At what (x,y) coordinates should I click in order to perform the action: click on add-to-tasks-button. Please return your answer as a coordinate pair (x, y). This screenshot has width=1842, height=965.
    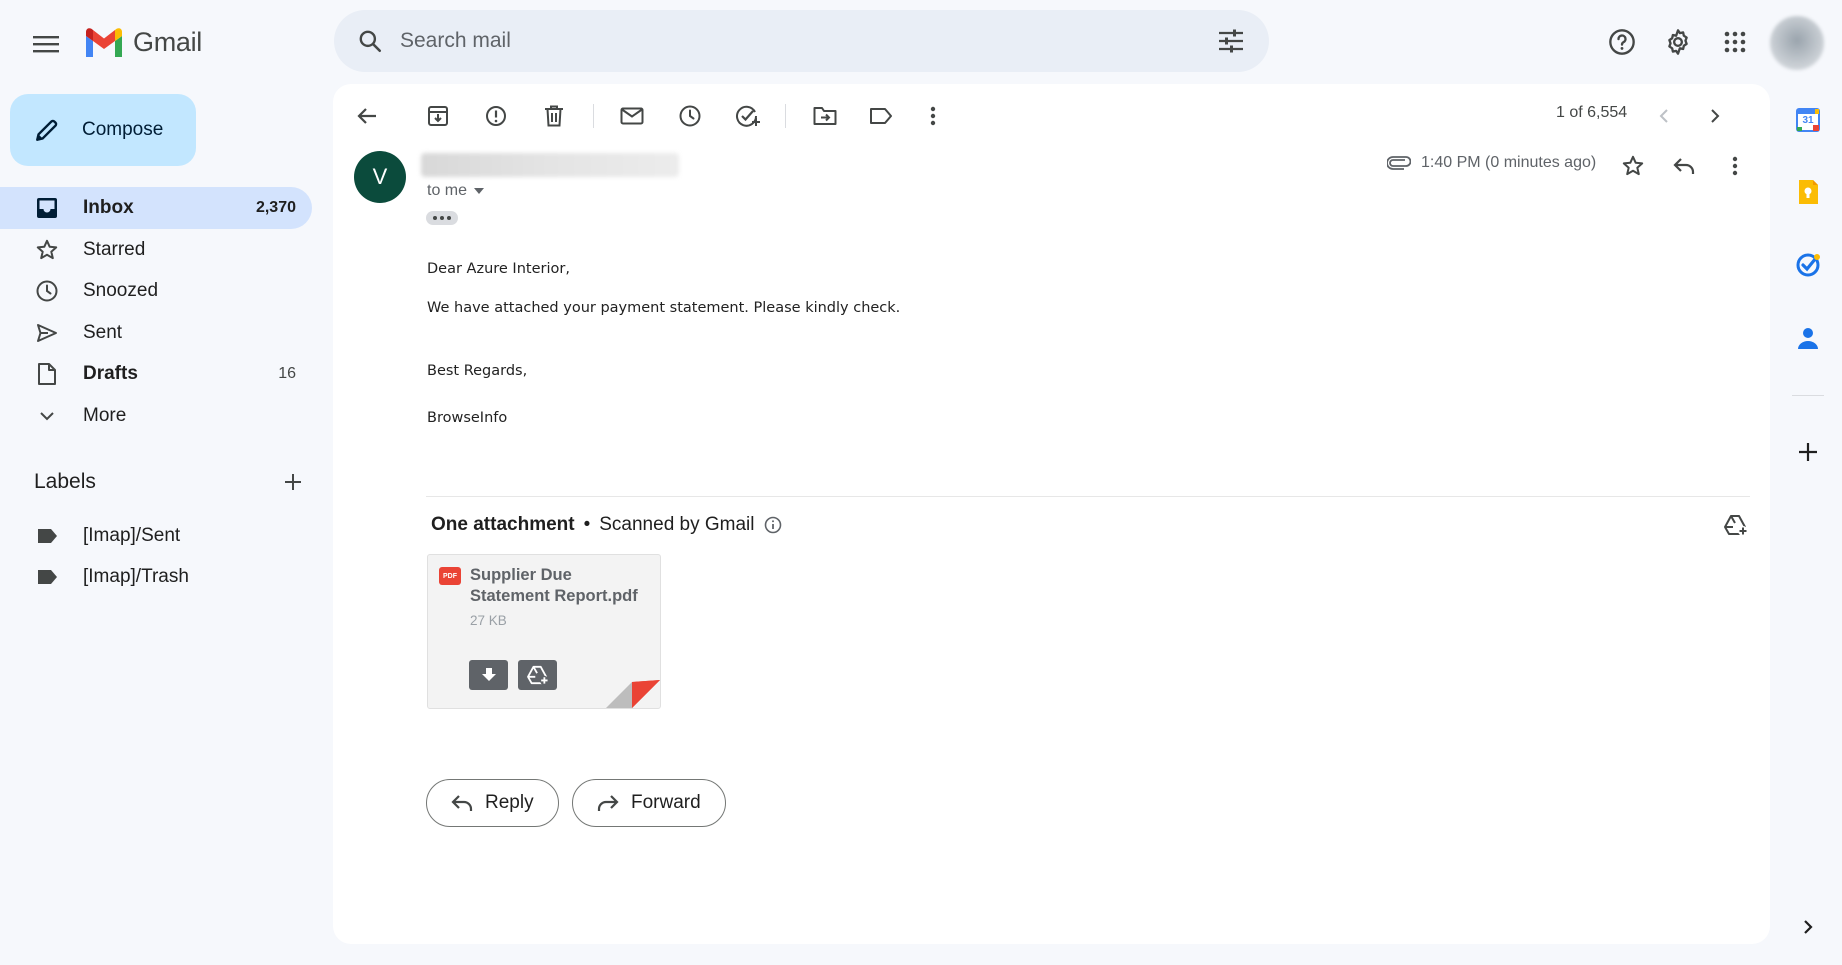
    Looking at the image, I should click on (748, 116).